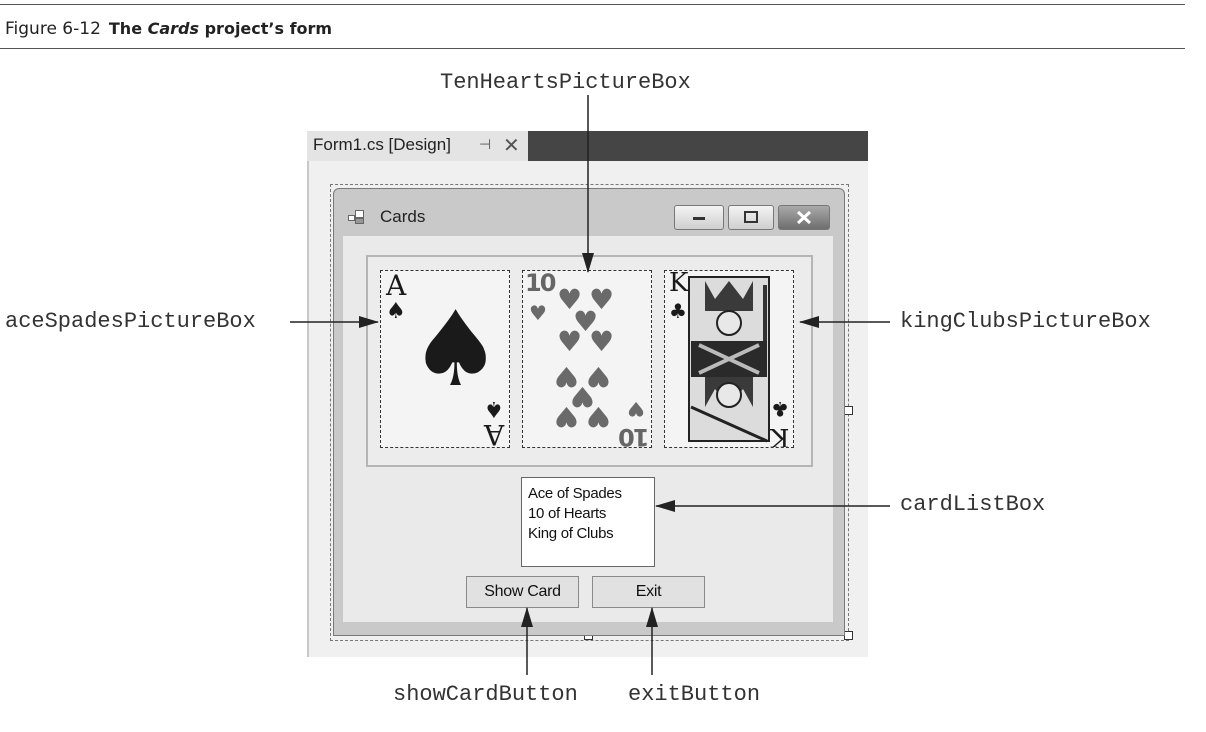 This screenshot has width=1206, height=732. What do you see at coordinates (588, 514) in the screenshot?
I see `list-item: 10 of Hearts` at bounding box center [588, 514].